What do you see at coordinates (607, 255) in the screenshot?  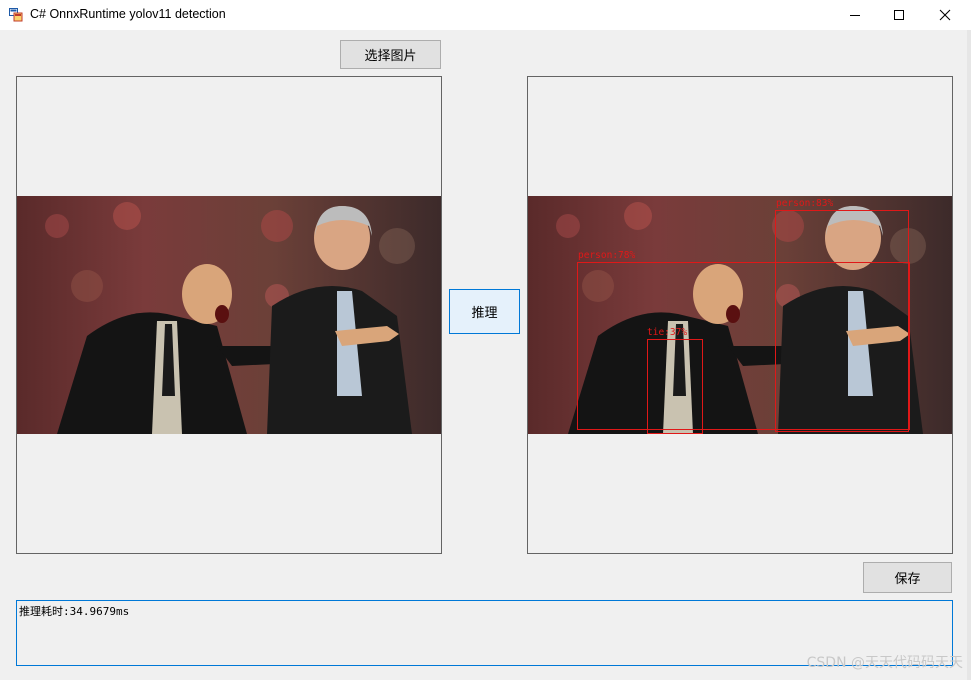 I see `detection-label: person:78%` at bounding box center [607, 255].